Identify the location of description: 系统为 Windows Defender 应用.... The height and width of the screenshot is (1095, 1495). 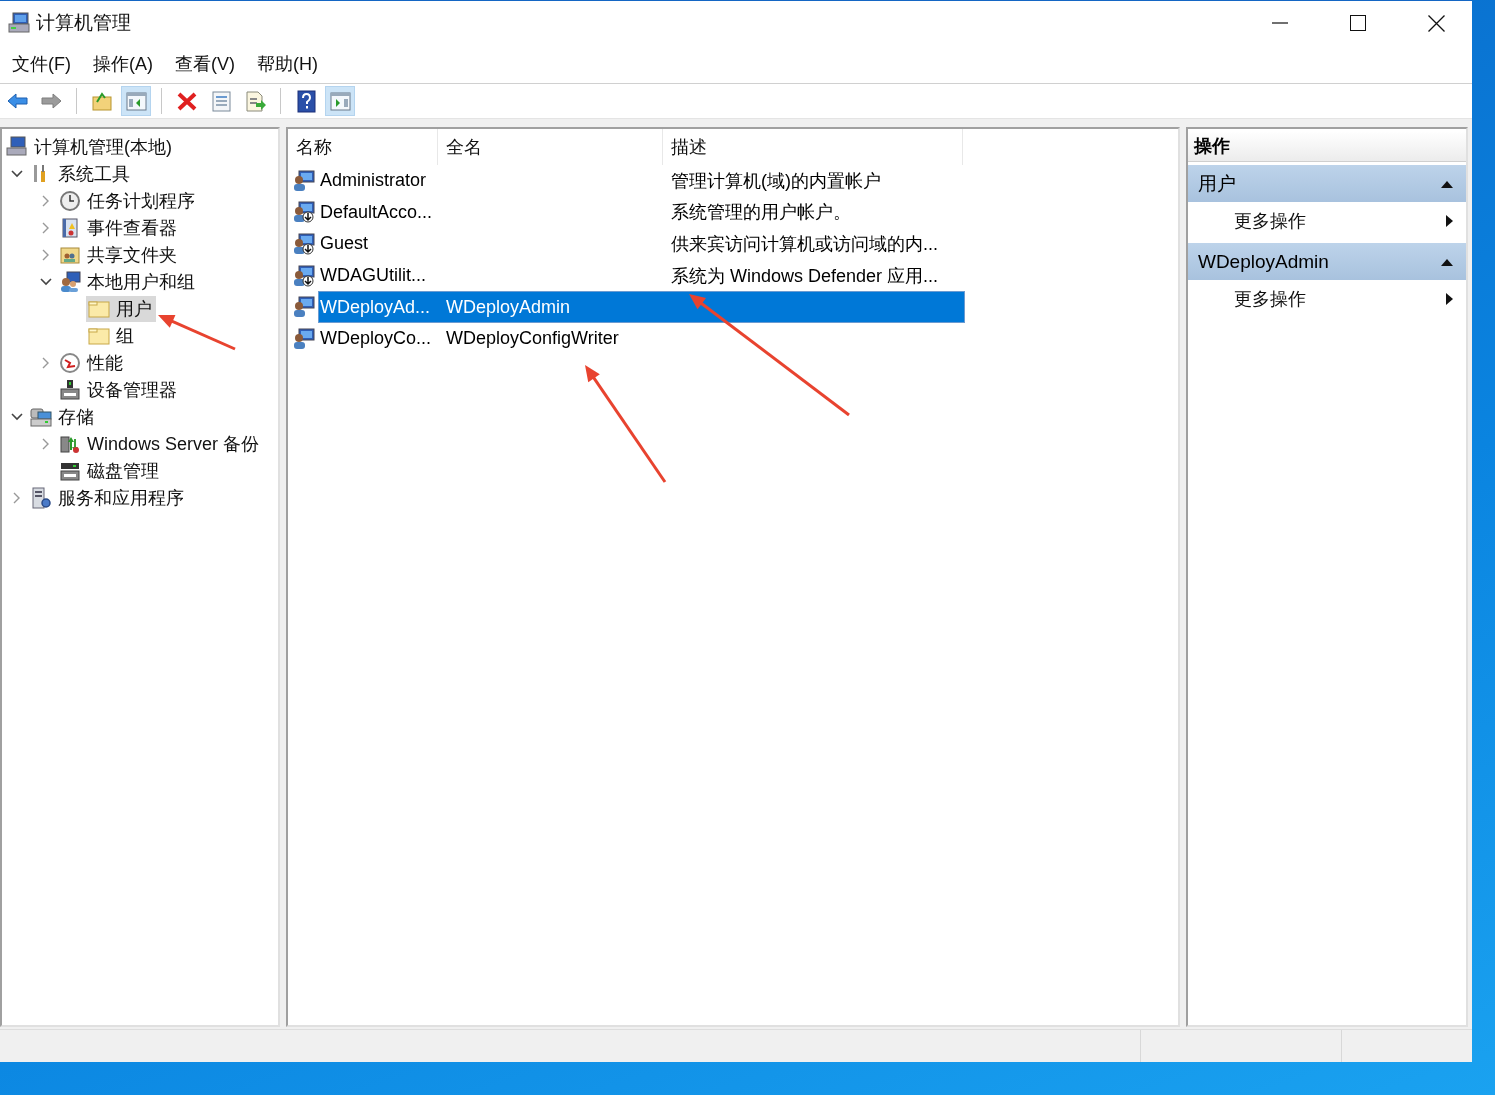
(805, 276).